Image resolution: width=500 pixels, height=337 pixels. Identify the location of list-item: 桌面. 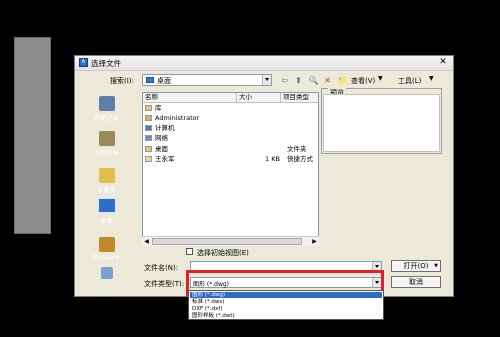
(156, 149).